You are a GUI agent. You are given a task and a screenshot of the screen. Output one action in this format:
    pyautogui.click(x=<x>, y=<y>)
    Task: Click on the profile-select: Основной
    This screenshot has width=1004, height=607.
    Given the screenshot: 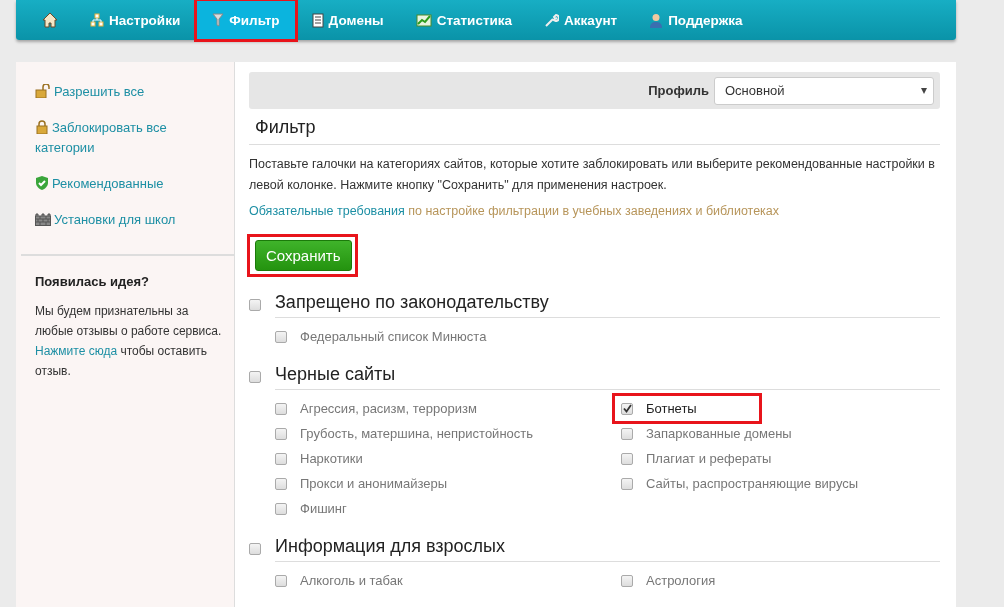 What is the action you would take?
    pyautogui.click(x=824, y=90)
    